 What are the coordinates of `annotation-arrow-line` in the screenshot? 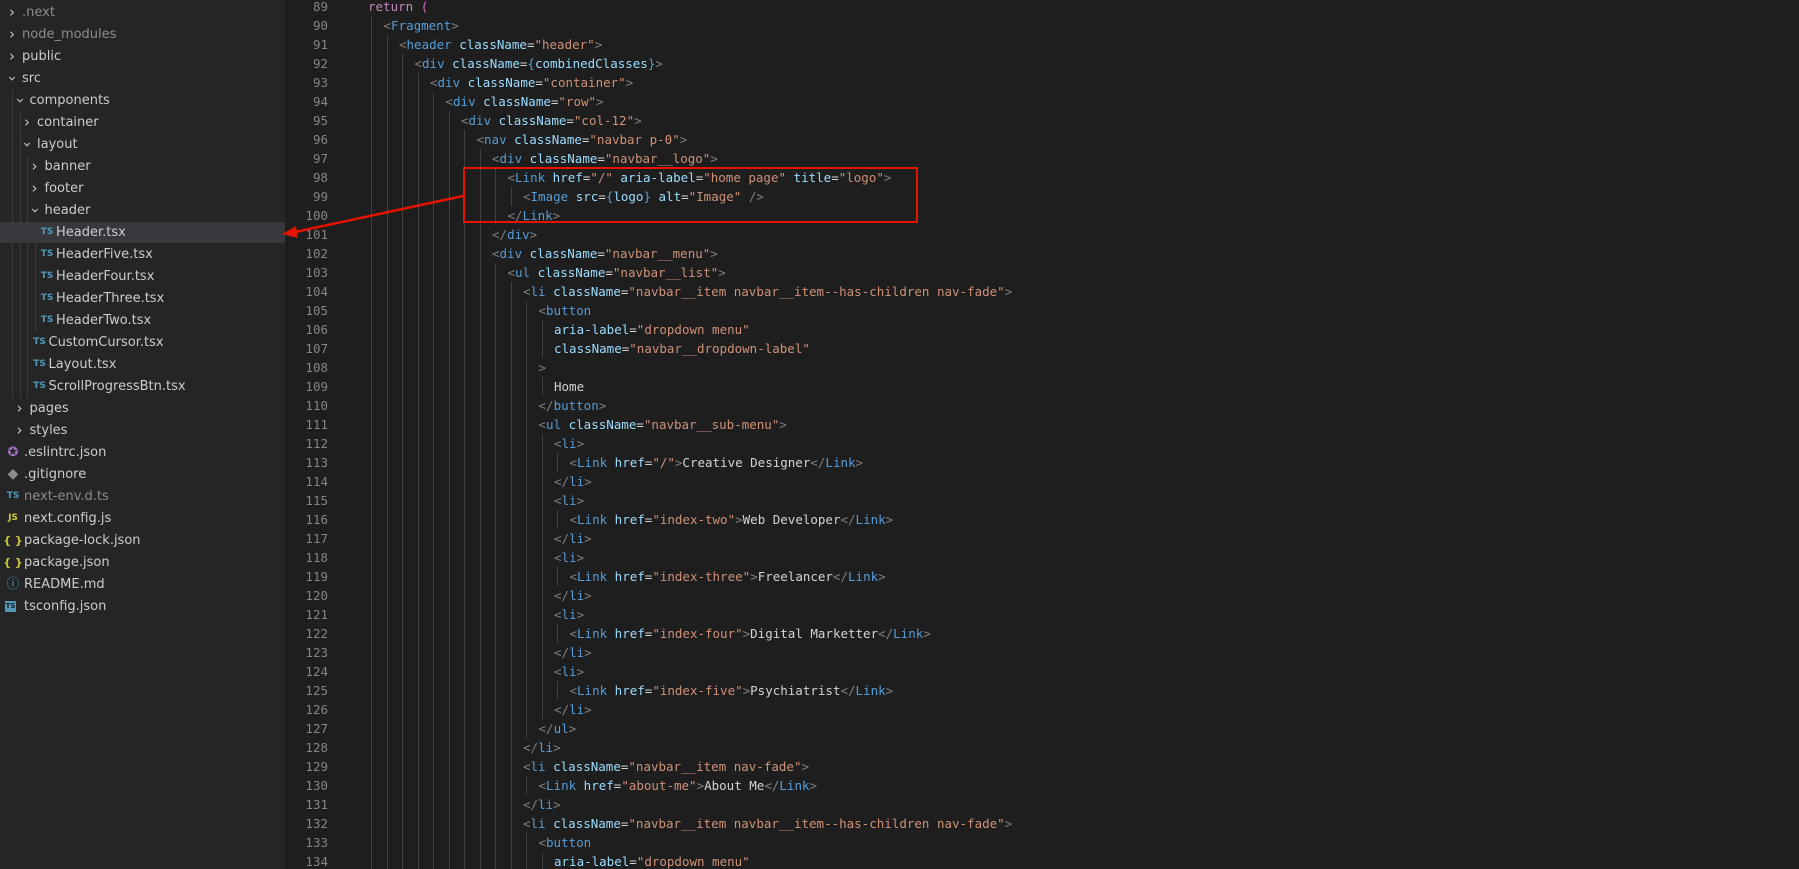 It's located at (379, 214).